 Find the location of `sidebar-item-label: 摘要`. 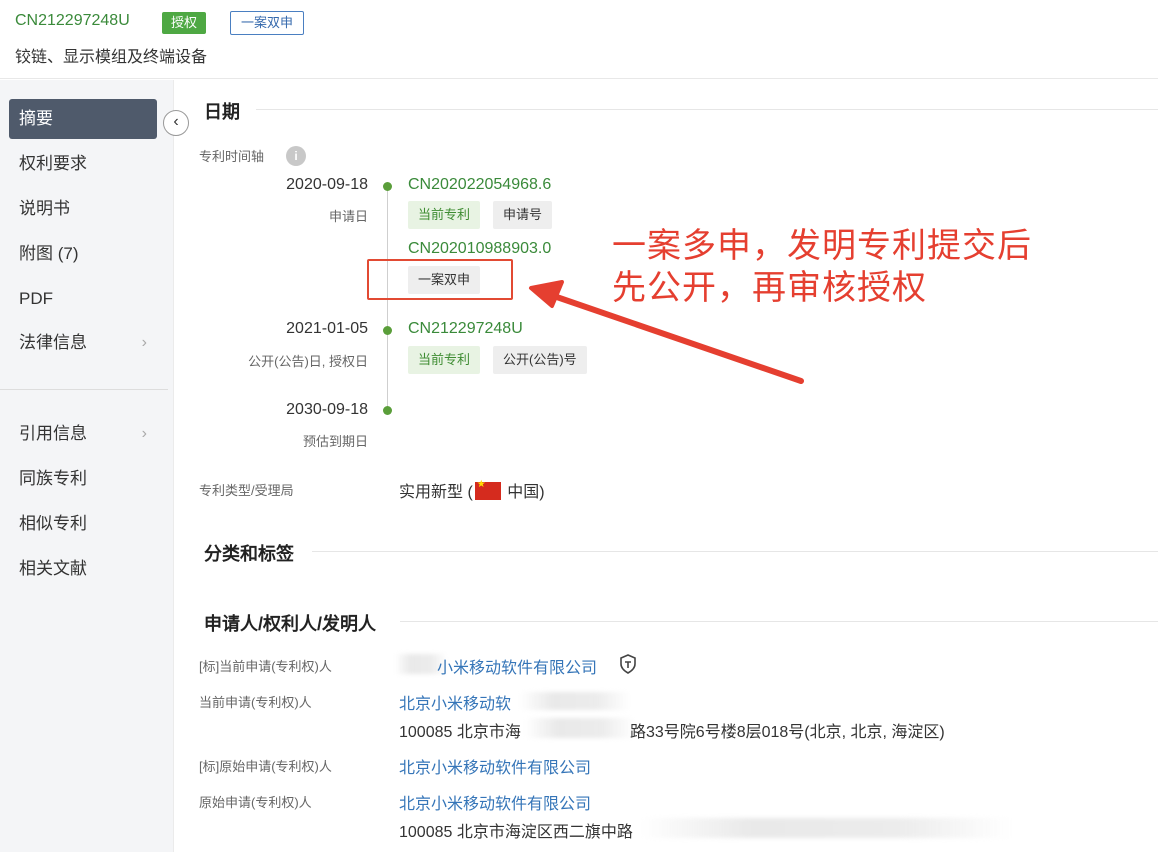

sidebar-item-label: 摘要 is located at coordinates (36, 118).